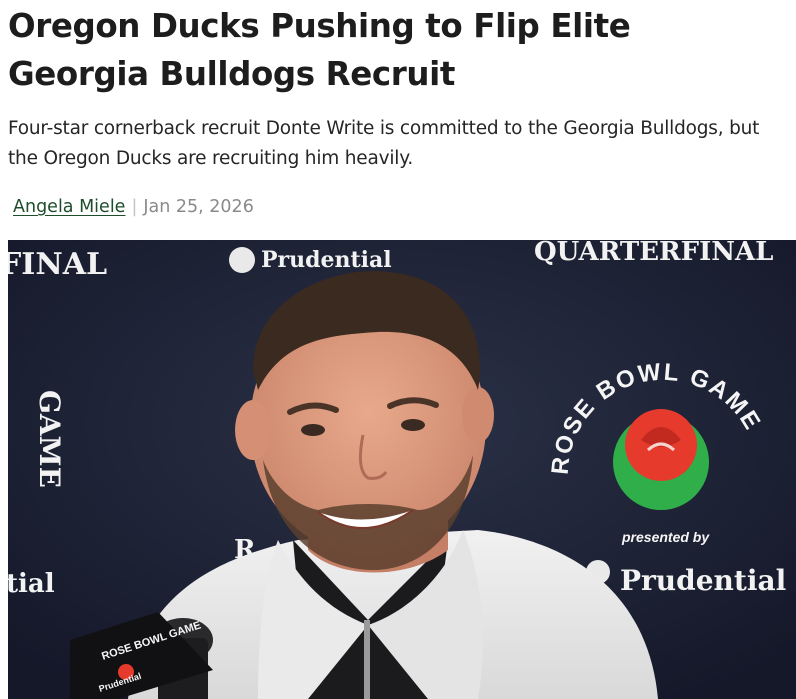 The height and width of the screenshot is (699, 796). Describe the element at coordinates (242, 260) in the screenshot. I see `prudential-rock-icon` at that location.